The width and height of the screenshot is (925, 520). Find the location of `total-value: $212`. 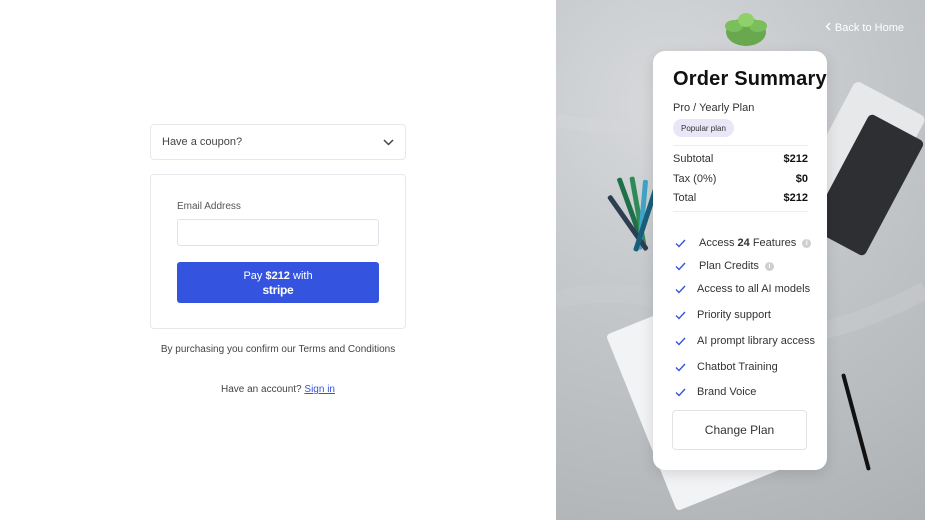

total-value: $212 is located at coordinates (795, 198).